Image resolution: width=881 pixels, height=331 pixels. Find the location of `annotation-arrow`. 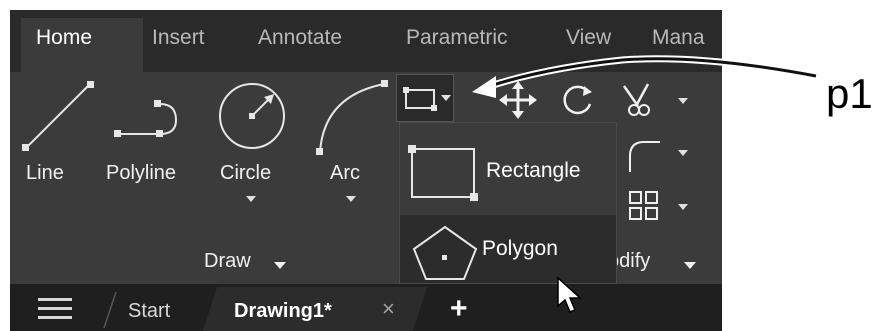

annotation-arrow is located at coordinates (644, 76).